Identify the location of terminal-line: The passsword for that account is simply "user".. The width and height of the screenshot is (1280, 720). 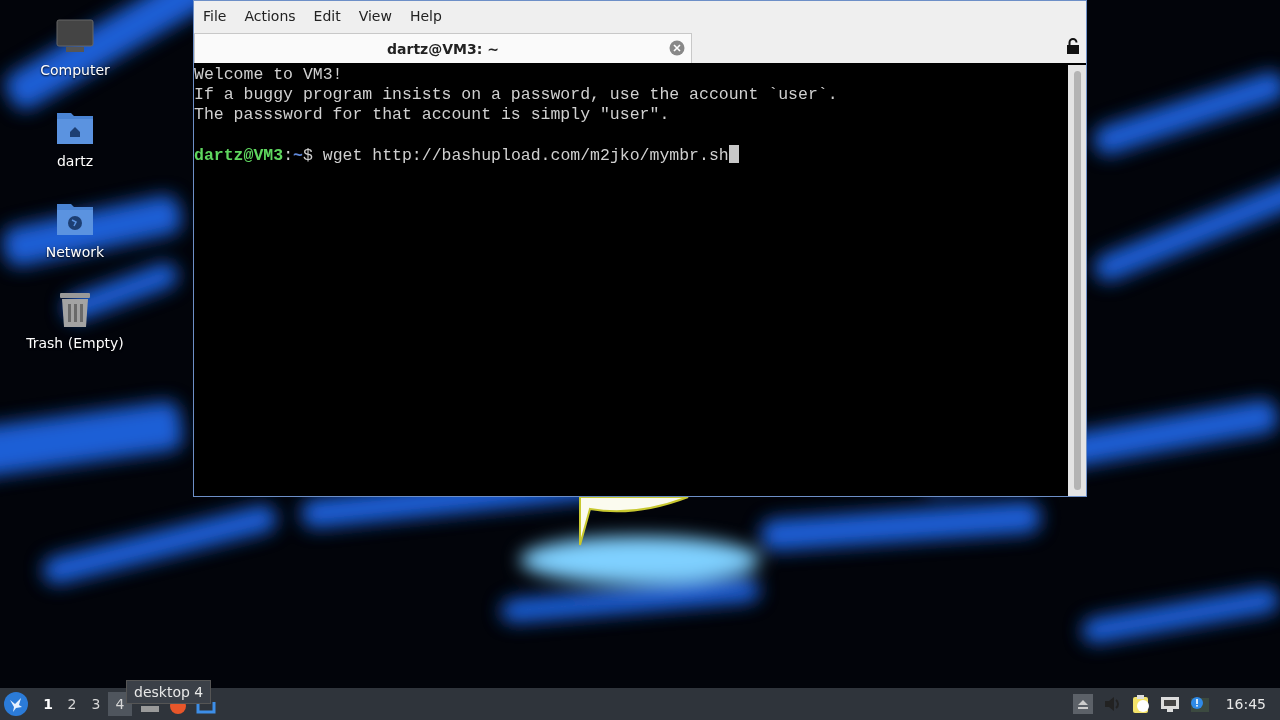
(432, 115).